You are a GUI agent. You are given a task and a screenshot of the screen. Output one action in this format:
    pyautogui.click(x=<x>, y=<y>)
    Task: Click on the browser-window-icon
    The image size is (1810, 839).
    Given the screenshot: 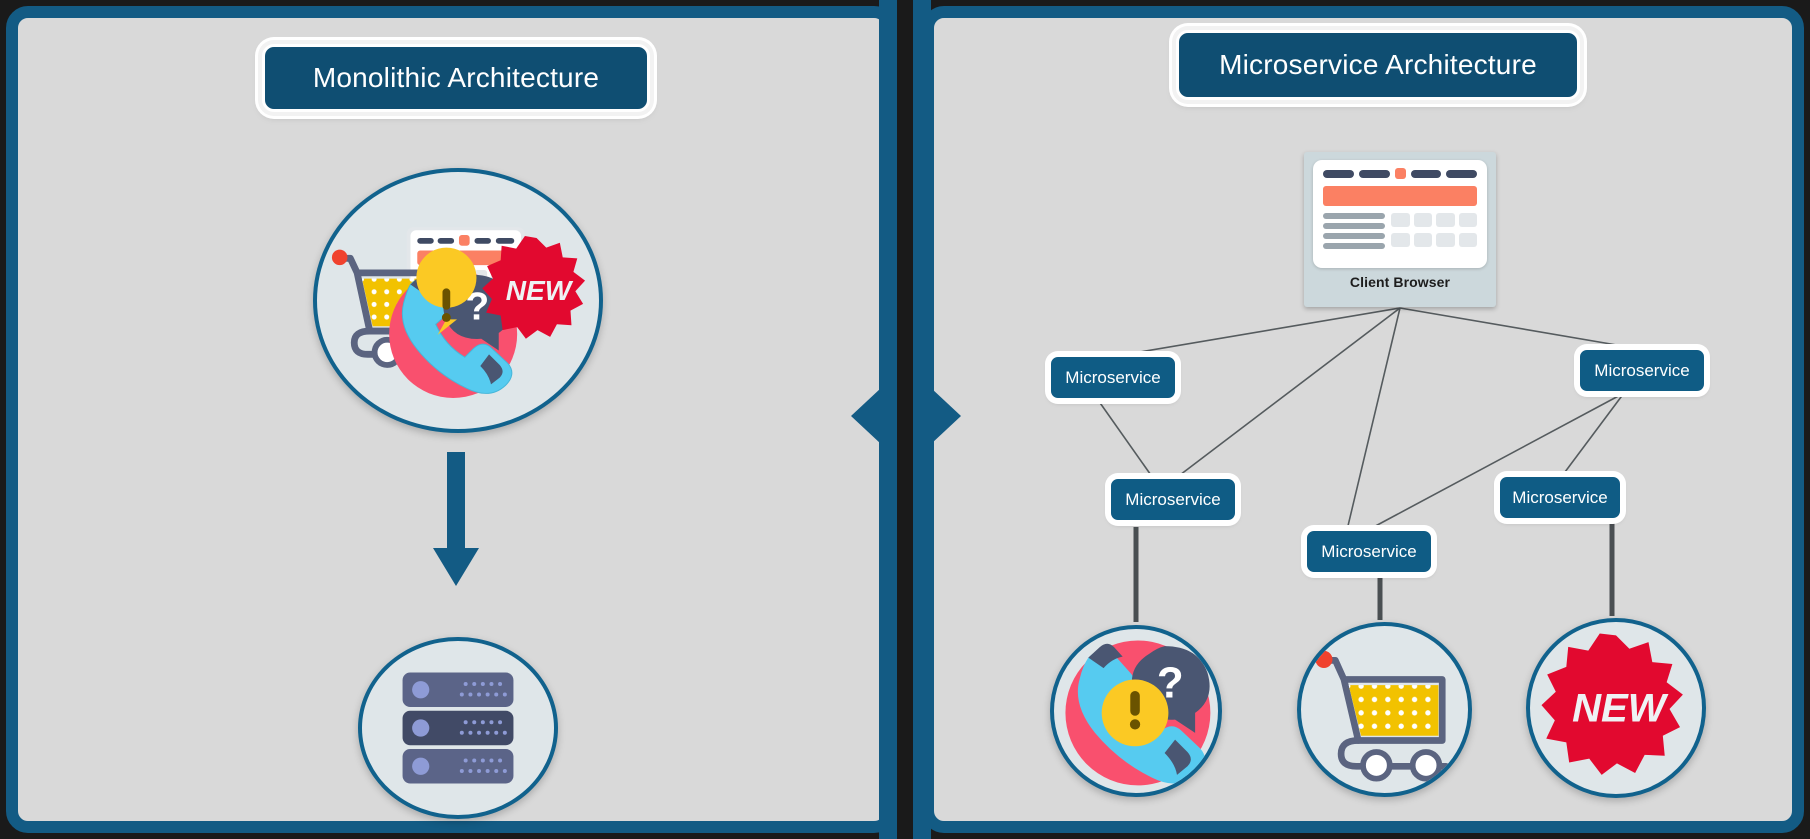 What is the action you would take?
    pyautogui.click(x=1400, y=214)
    